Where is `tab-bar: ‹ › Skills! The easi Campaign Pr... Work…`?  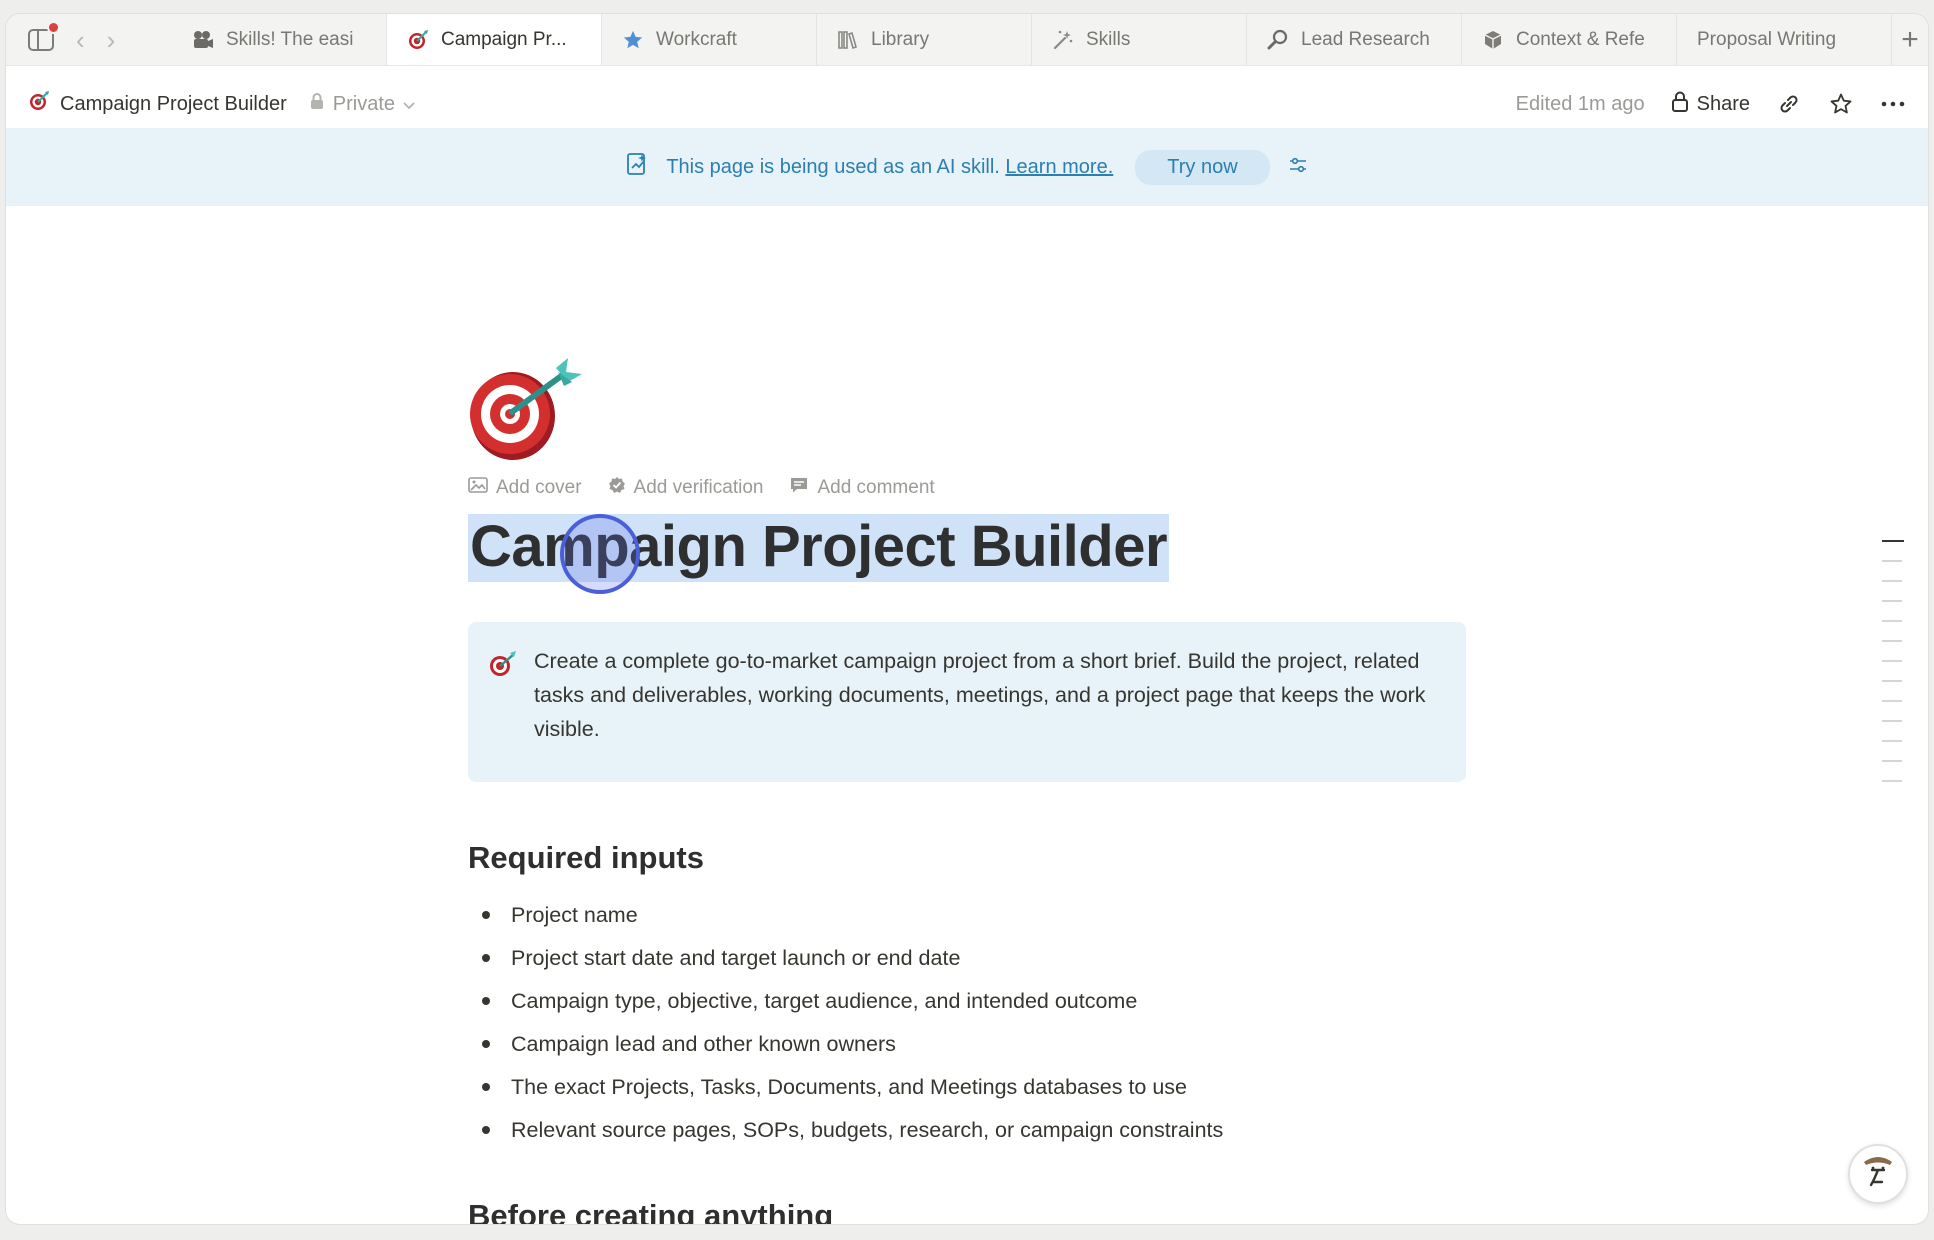 tab-bar: ‹ › Skills! The easi Campaign Pr... Work… is located at coordinates (967, 40).